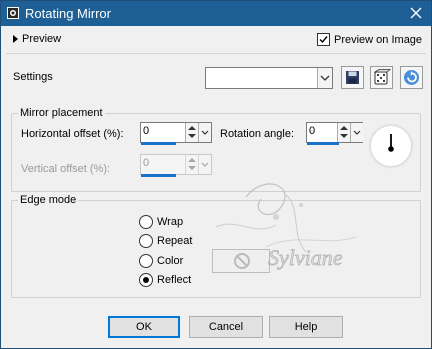 Image resolution: width=432 pixels, height=349 pixels. What do you see at coordinates (191, 132) in the screenshot?
I see `horizontal-offset-spinner` at bounding box center [191, 132].